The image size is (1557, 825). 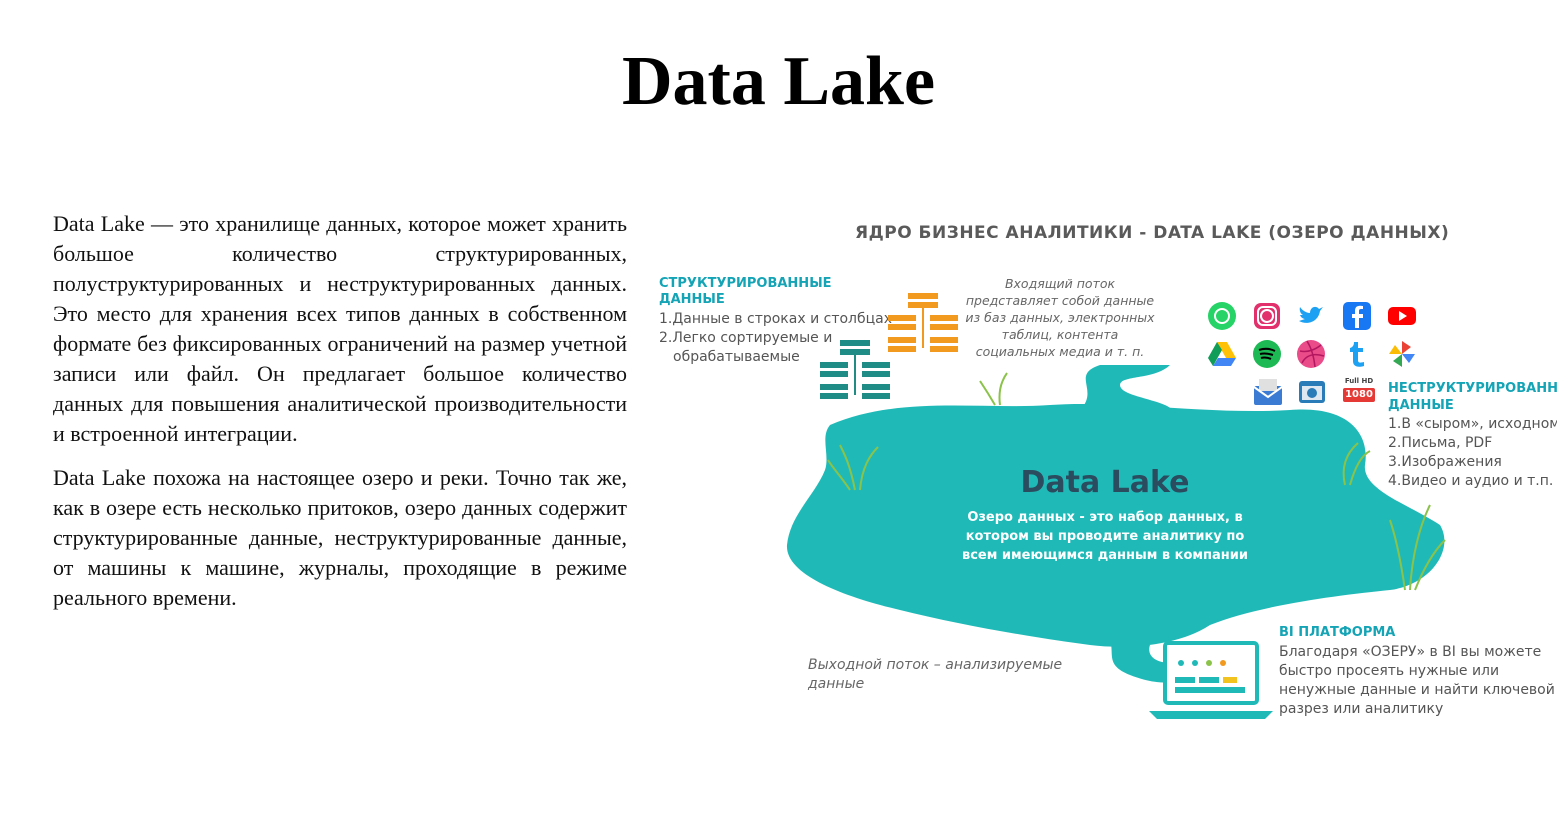 I want to click on tumblr-icon, so click(x=1357, y=354).